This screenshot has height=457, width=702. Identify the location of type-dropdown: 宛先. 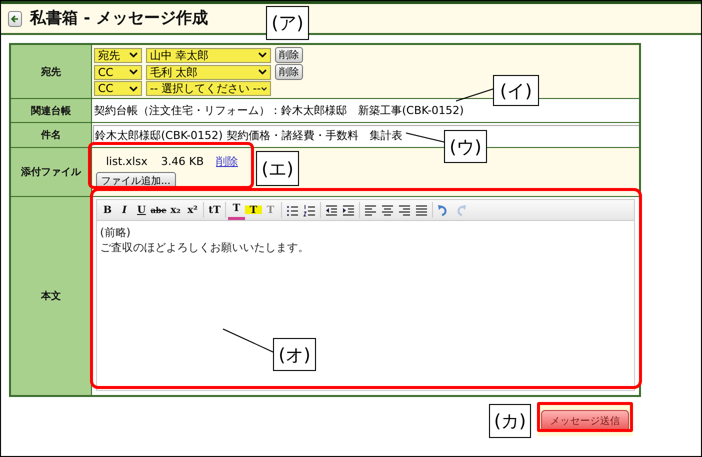
(118, 55).